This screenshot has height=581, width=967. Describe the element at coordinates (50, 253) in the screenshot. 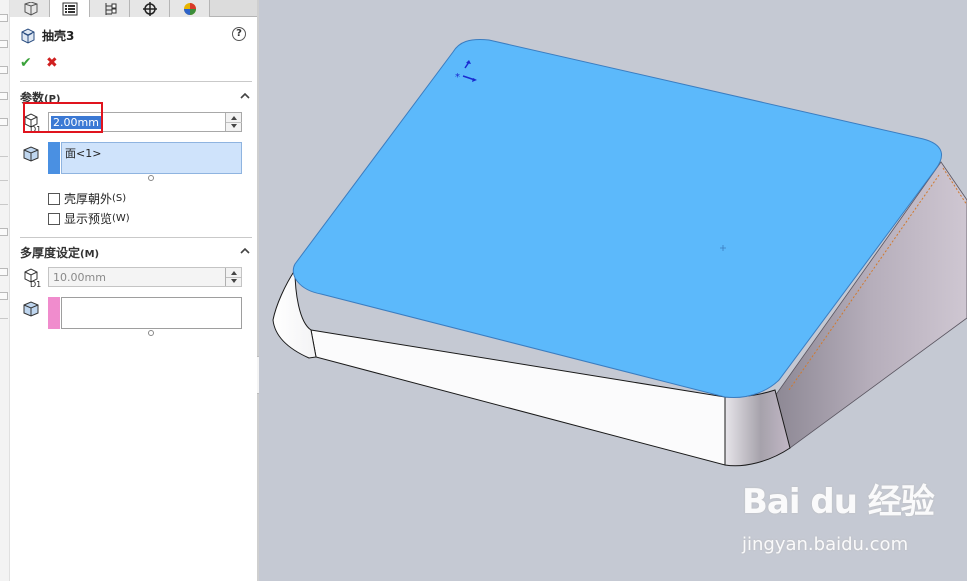

I see `section-title-label: 多厚度设定` at that location.